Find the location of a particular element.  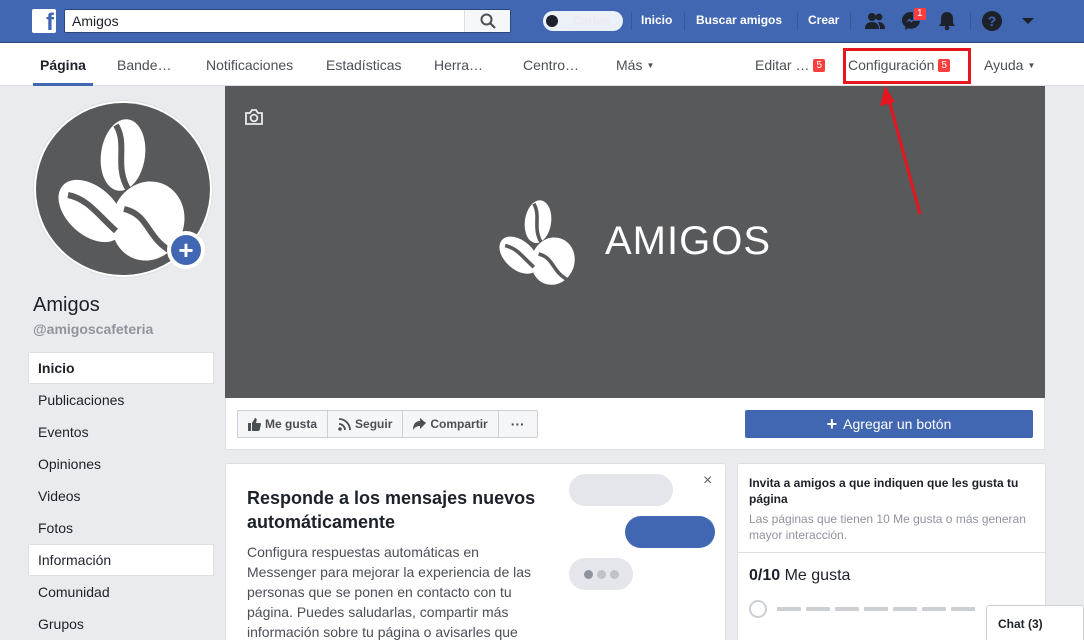

tab-help-label: Ayuda is located at coordinates (1004, 65).